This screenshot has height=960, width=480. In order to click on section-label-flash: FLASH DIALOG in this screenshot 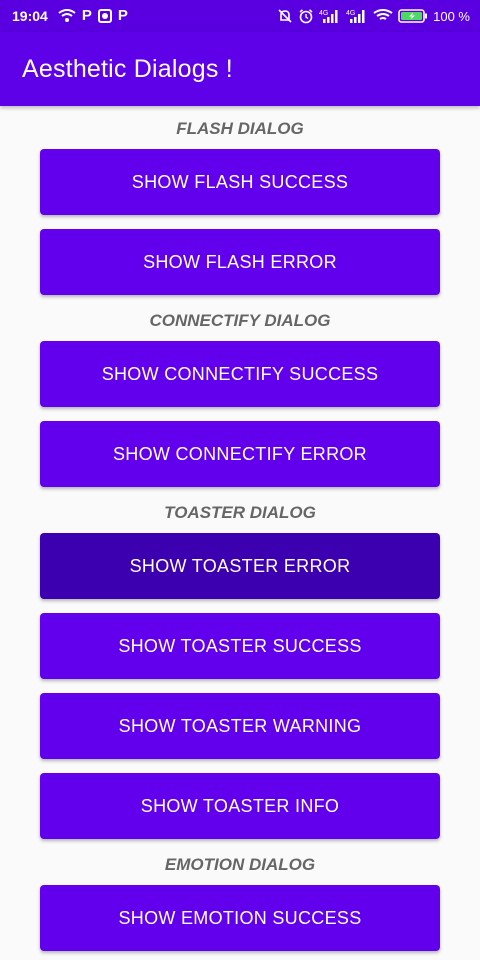, I will do `click(240, 128)`.